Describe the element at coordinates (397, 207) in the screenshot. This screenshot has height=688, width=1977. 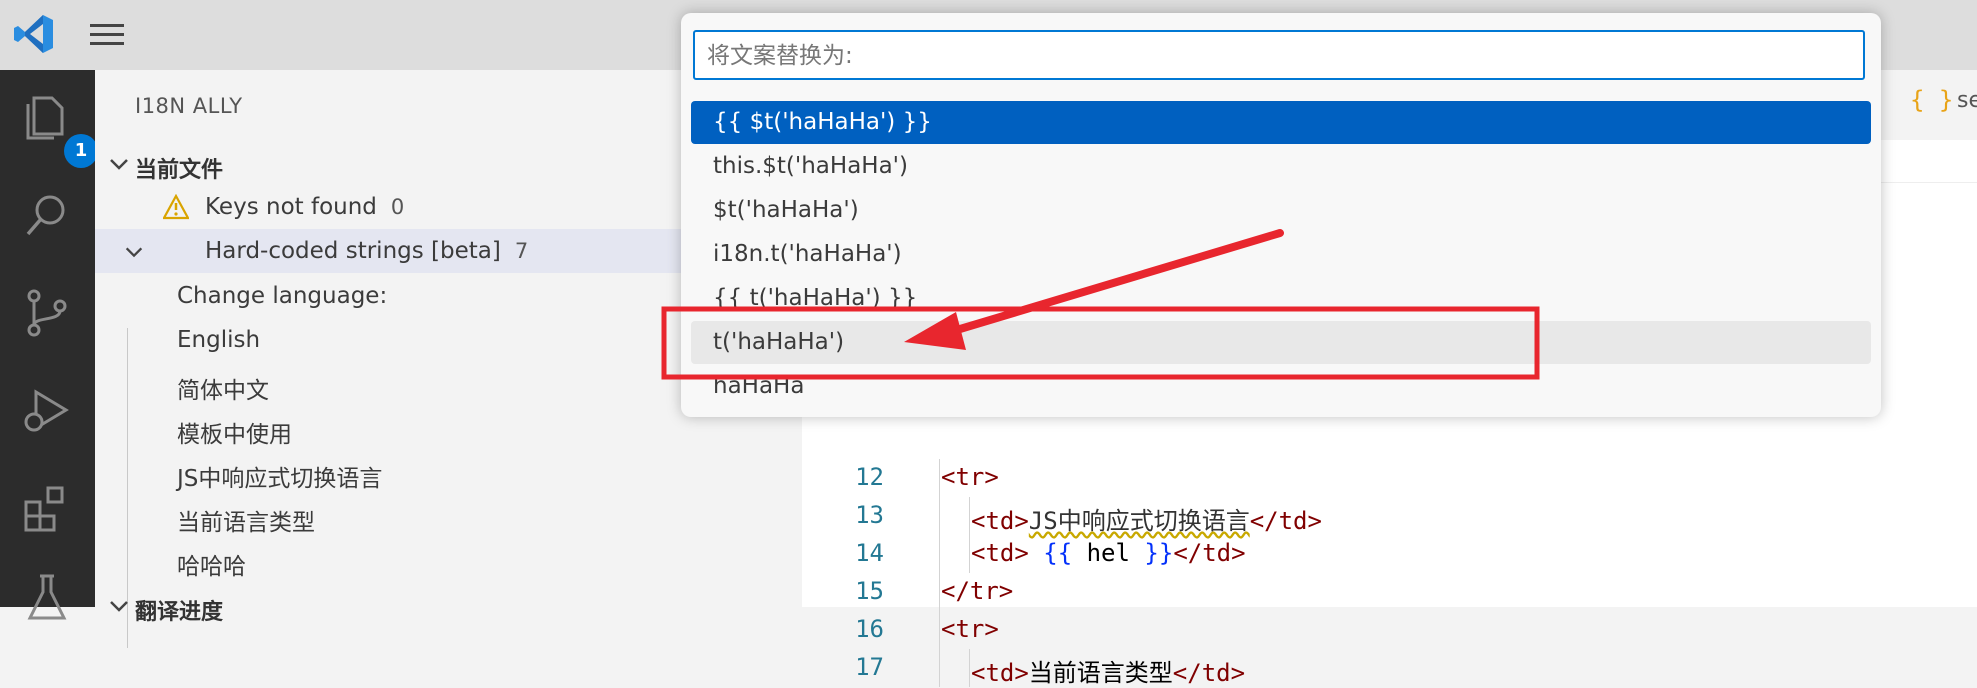
I see `keys-not-found-count: 0` at that location.